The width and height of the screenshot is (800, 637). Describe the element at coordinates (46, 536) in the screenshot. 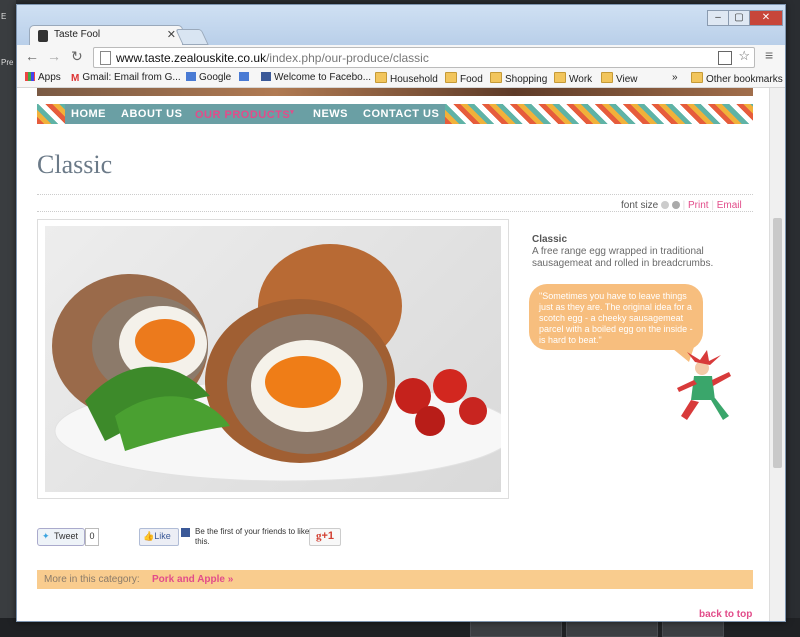

I see `twitter-bird-icon: ✦` at that location.